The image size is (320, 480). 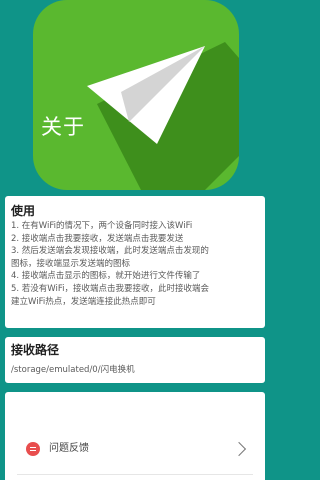 I want to click on chevron-right-icon, so click(x=239, y=449).